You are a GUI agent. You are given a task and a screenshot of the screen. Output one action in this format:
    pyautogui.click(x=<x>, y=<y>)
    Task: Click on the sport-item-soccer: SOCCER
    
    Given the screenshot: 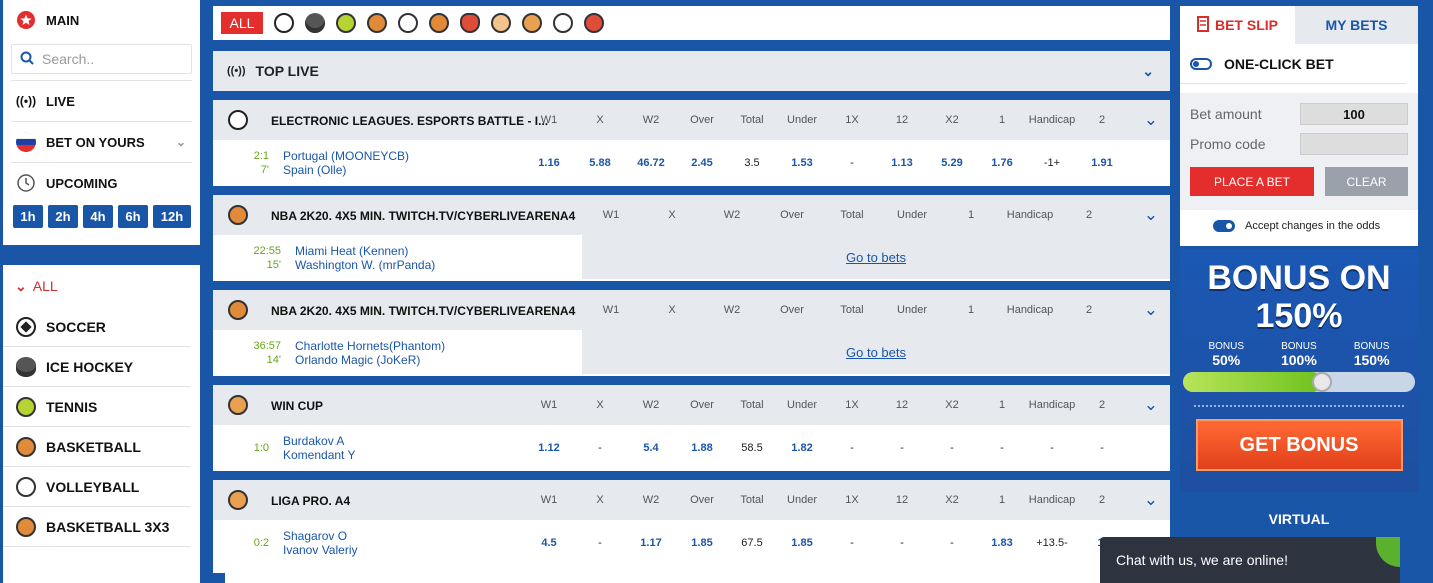 What is the action you would take?
    pyautogui.click(x=96, y=327)
    